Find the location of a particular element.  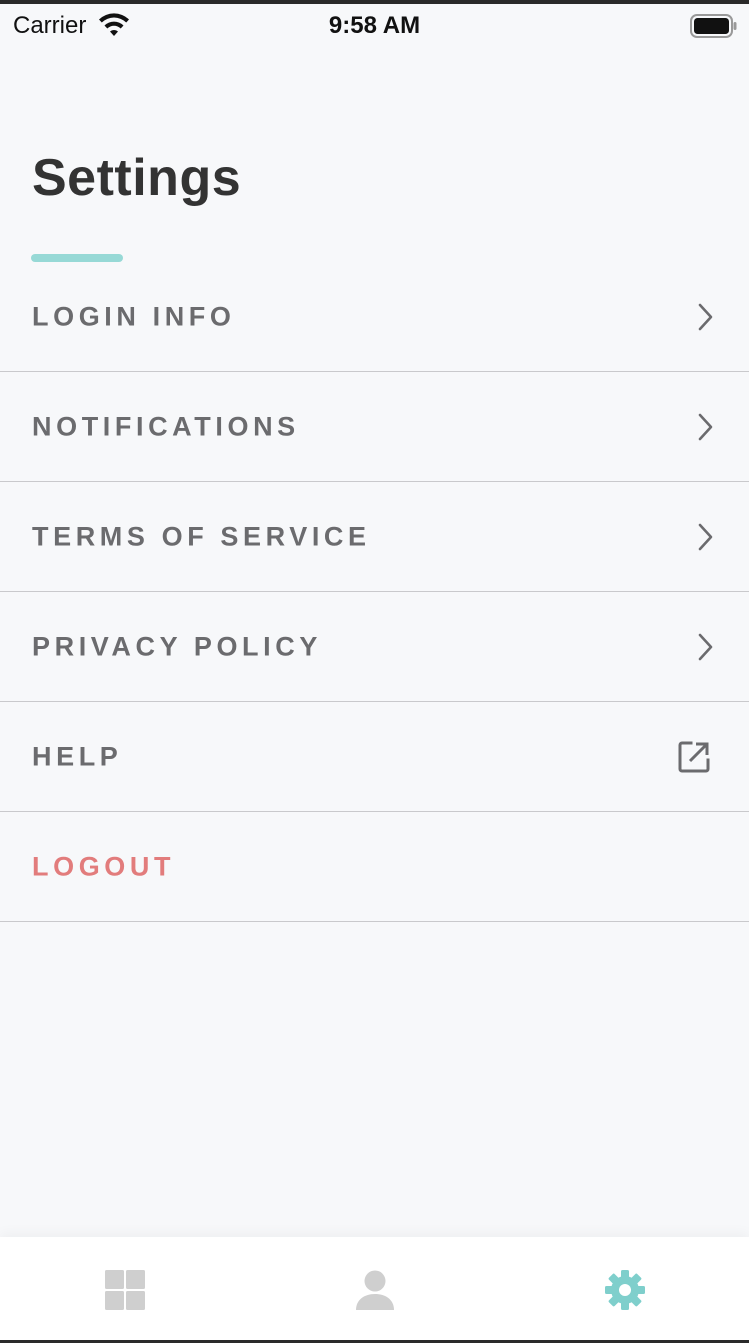

tab-profile is located at coordinates (374, 1288).